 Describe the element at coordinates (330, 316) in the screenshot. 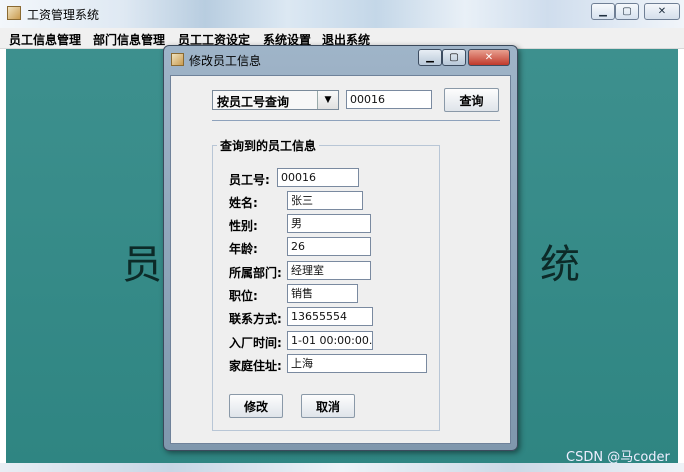

I see `contact-field: 13655554` at that location.